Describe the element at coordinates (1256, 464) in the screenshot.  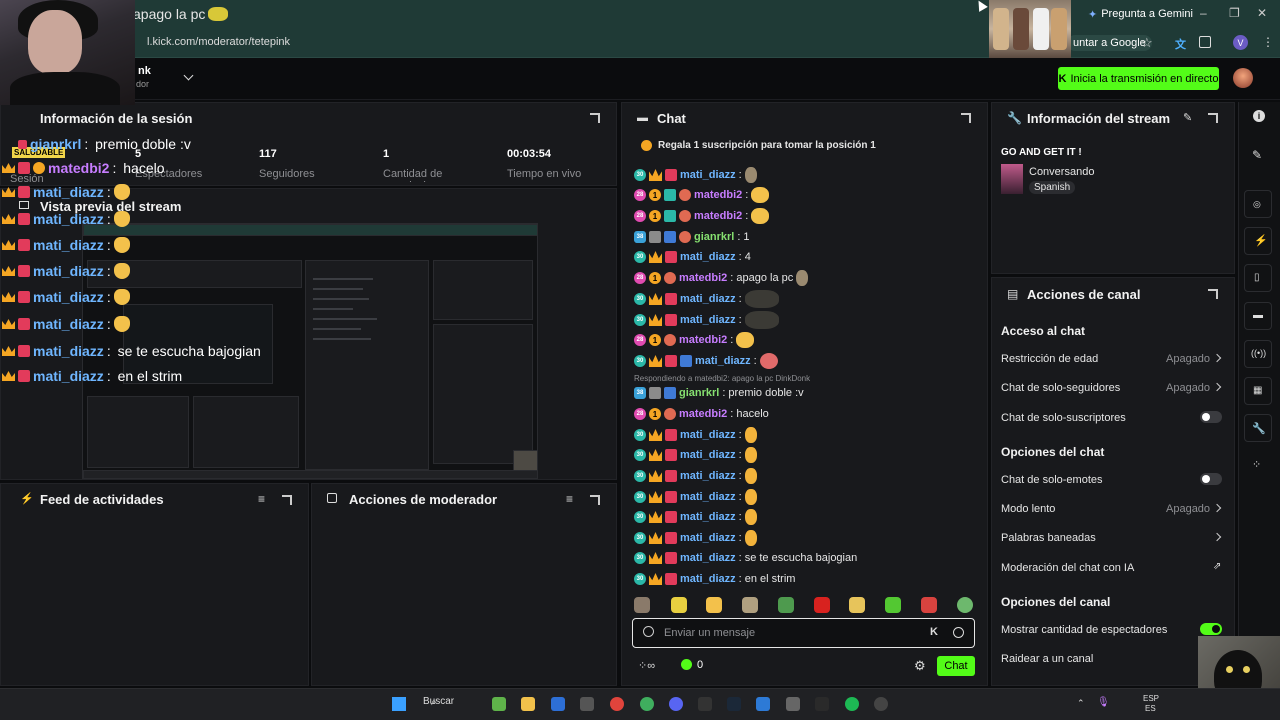
I see `connections-icon: ⁘` at that location.